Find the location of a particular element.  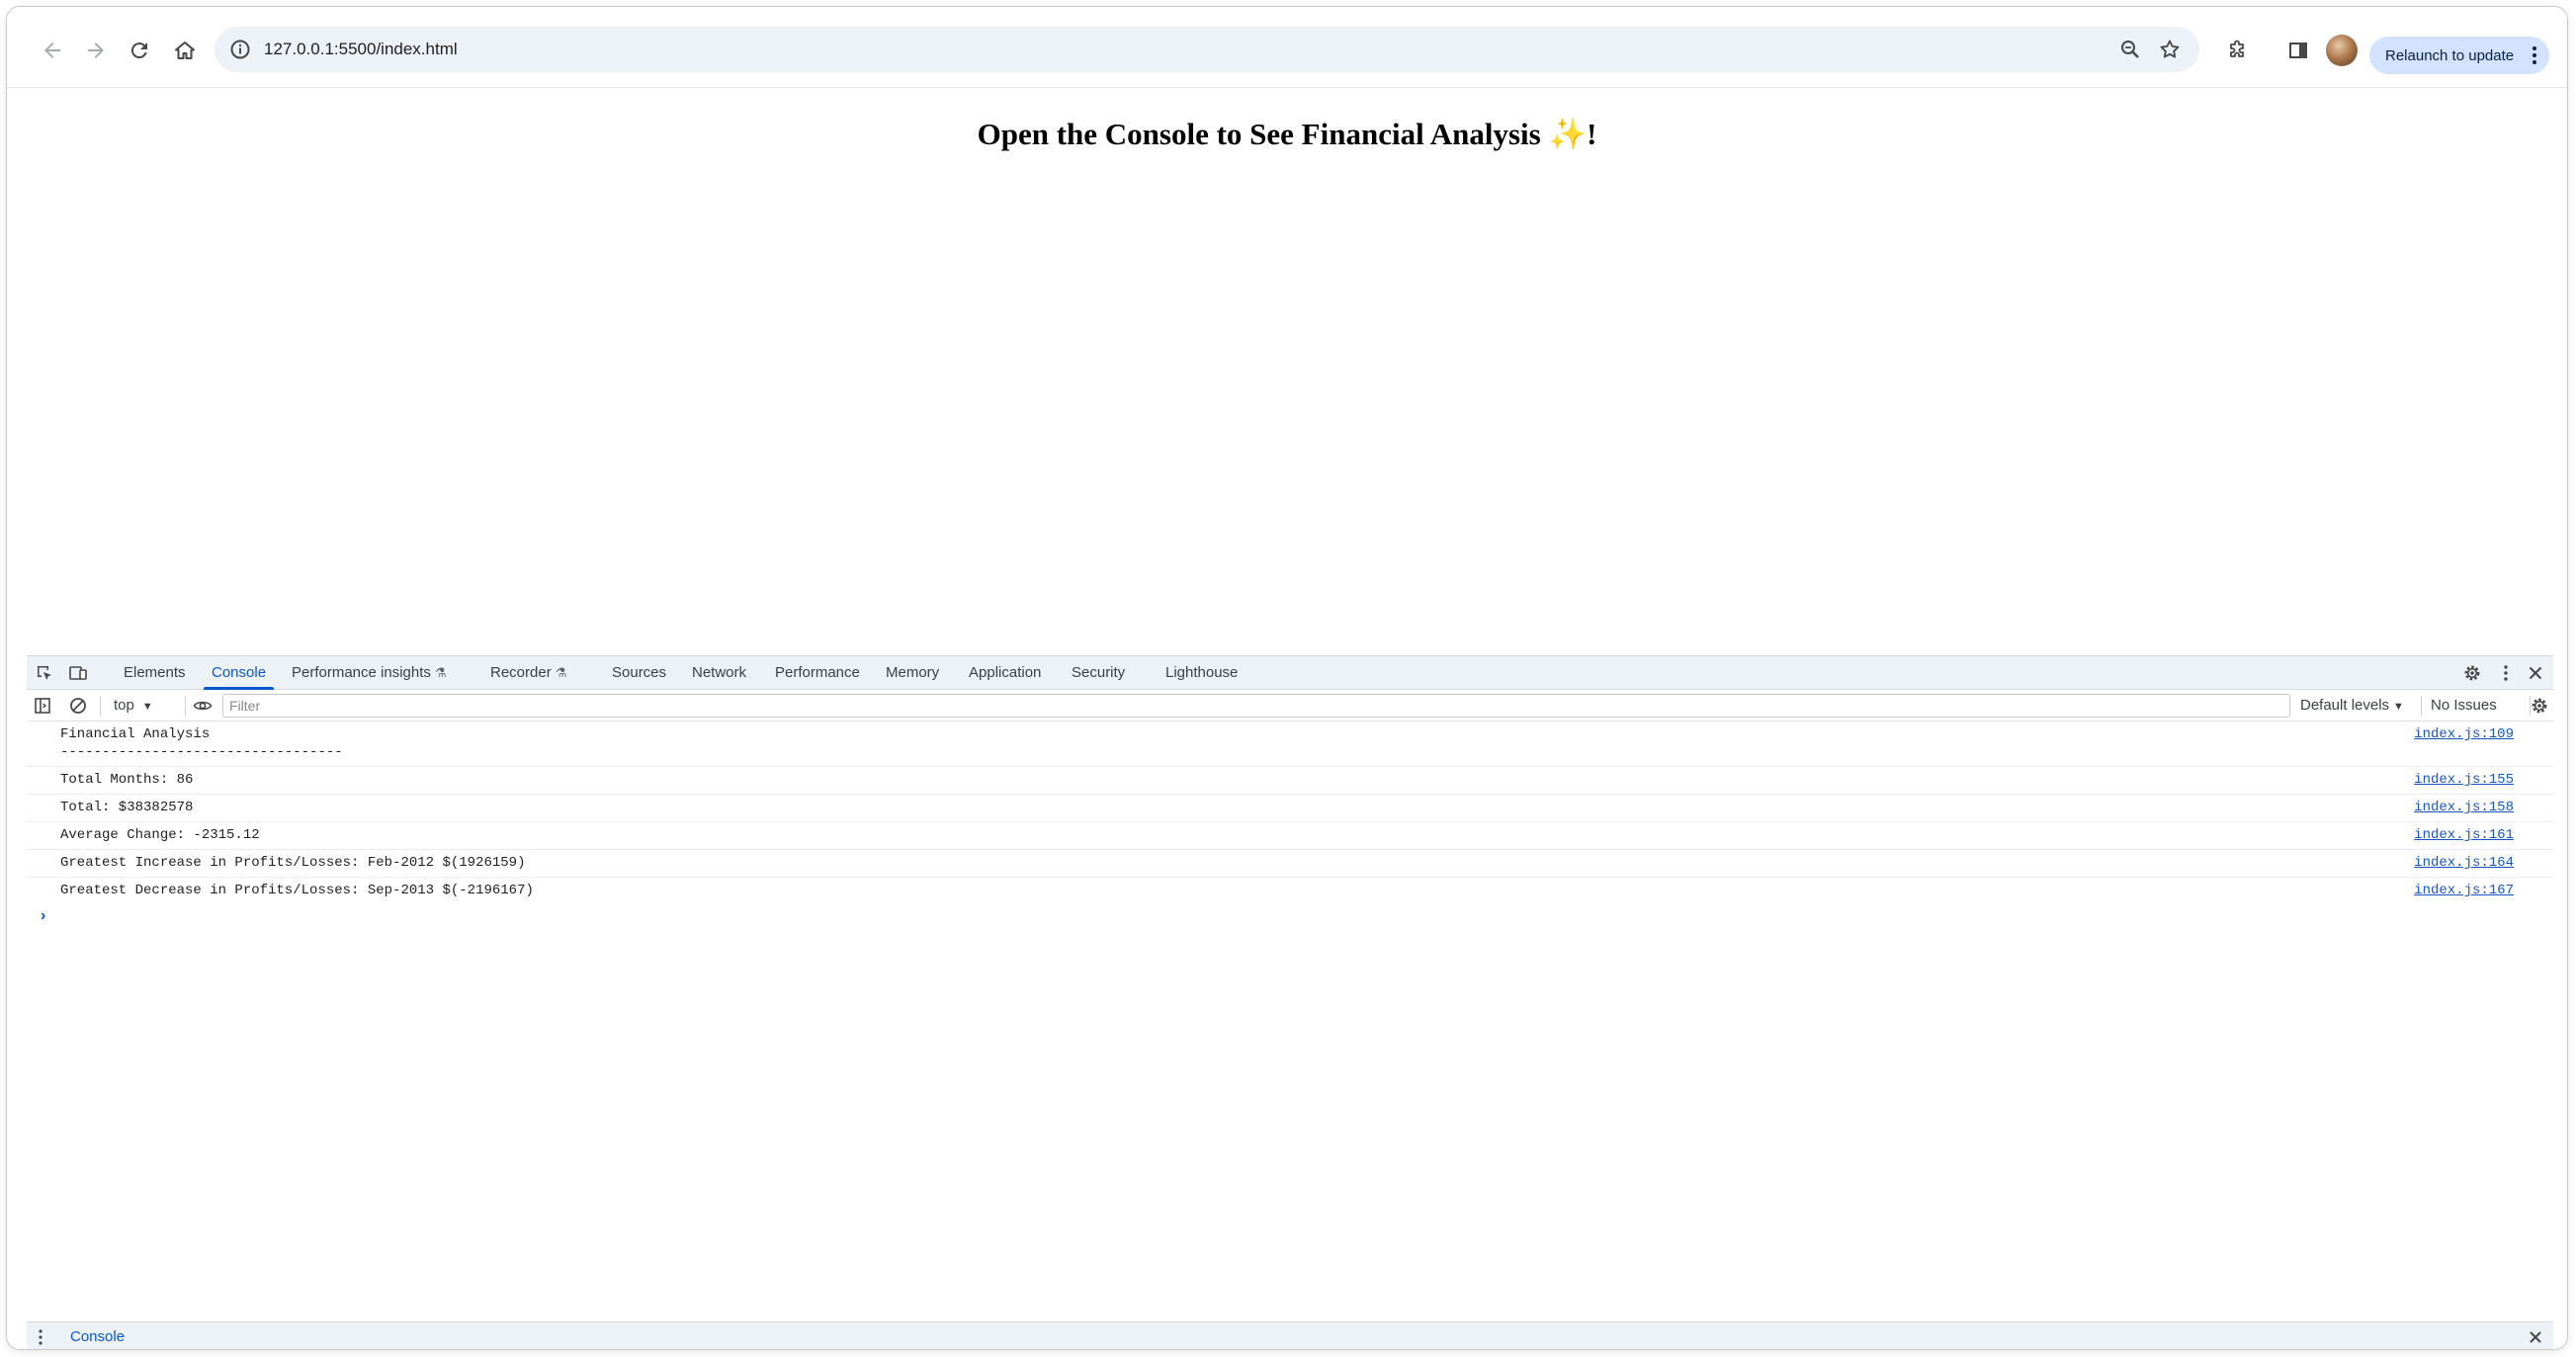

context-select: top ▼ is located at coordinates (133, 706).